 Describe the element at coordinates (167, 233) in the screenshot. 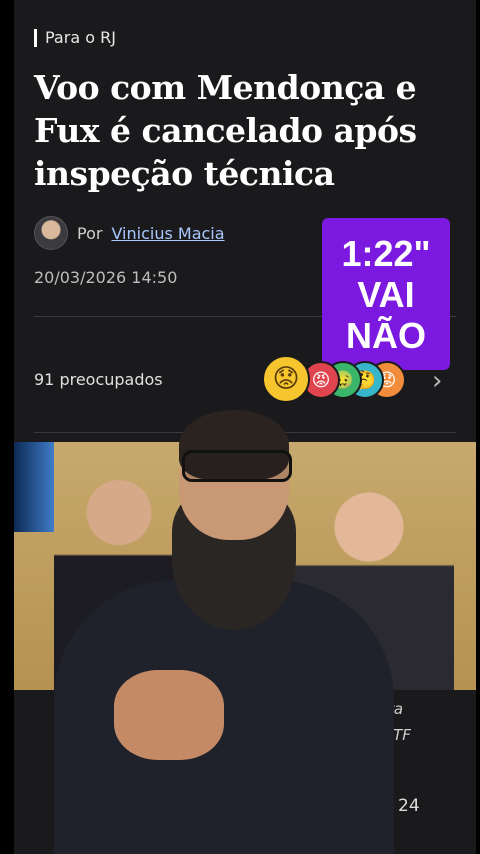

I see `author-link: Vinicius Macia` at that location.